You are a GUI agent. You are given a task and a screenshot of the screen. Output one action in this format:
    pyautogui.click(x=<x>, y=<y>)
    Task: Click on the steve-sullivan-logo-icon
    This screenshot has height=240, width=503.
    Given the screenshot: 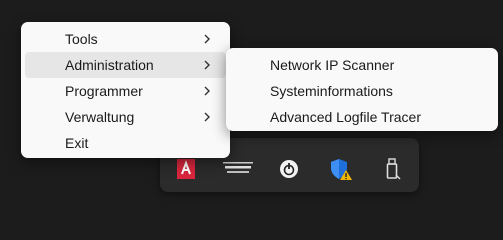 What is the action you would take?
    pyautogui.click(x=238, y=169)
    